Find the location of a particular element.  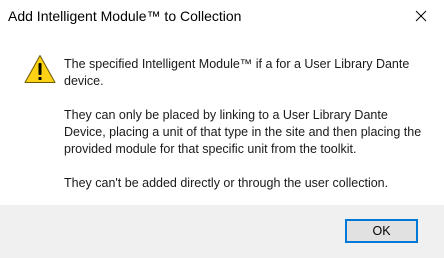

warning-icon is located at coordinates (40, 69).